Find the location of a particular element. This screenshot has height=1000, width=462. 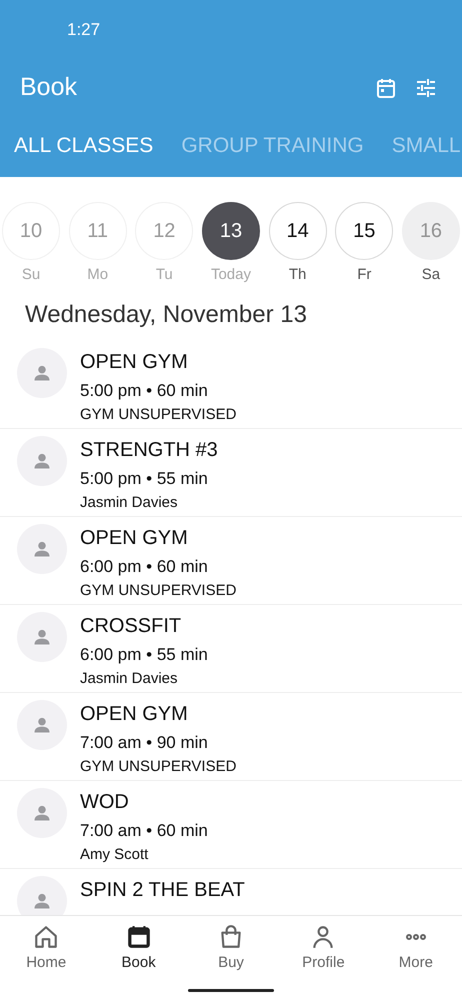

category-tab: ALL CLASSES is located at coordinates (84, 146).